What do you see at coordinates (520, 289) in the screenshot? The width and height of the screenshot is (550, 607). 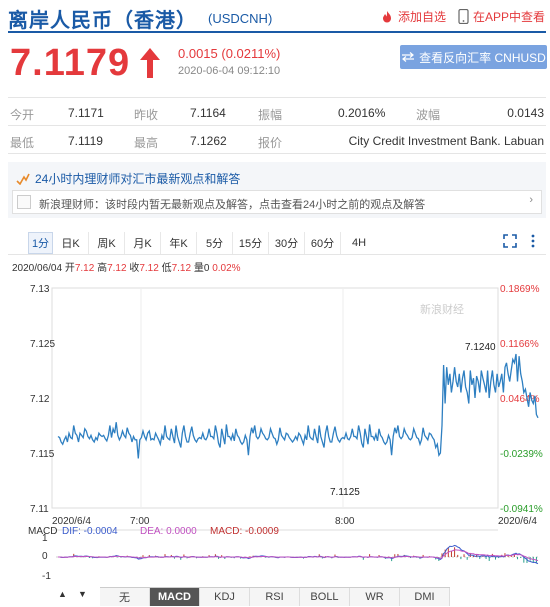 I see `pct-tick-label: 0.1869%` at bounding box center [520, 289].